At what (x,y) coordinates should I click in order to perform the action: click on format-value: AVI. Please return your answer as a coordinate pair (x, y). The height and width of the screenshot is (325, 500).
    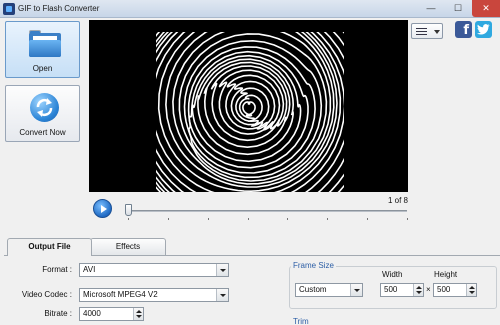
    Looking at the image, I should click on (89, 269).